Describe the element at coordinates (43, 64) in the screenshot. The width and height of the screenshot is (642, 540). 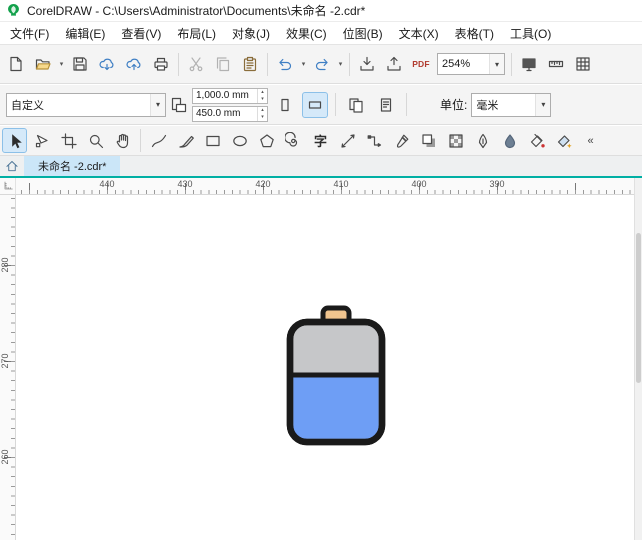
I see `open-button` at that location.